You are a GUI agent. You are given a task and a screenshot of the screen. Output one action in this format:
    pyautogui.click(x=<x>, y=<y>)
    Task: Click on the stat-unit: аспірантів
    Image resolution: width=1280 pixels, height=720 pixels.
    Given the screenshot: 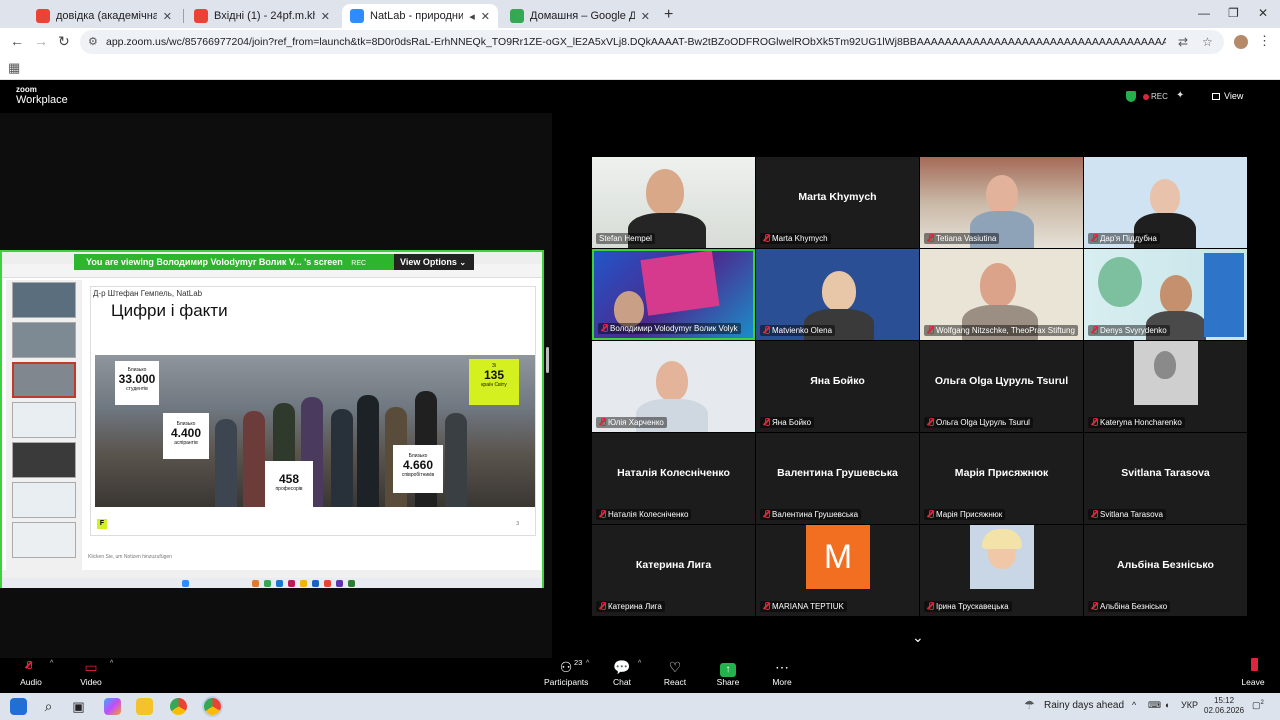 What is the action you would take?
    pyautogui.click(x=186, y=443)
    